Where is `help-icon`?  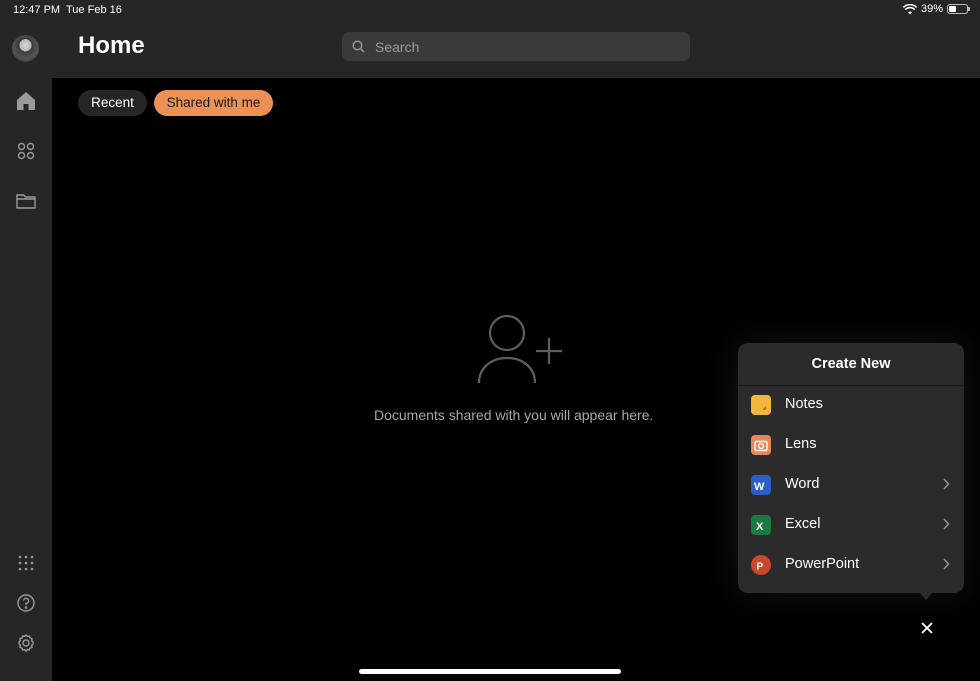 help-icon is located at coordinates (26, 603).